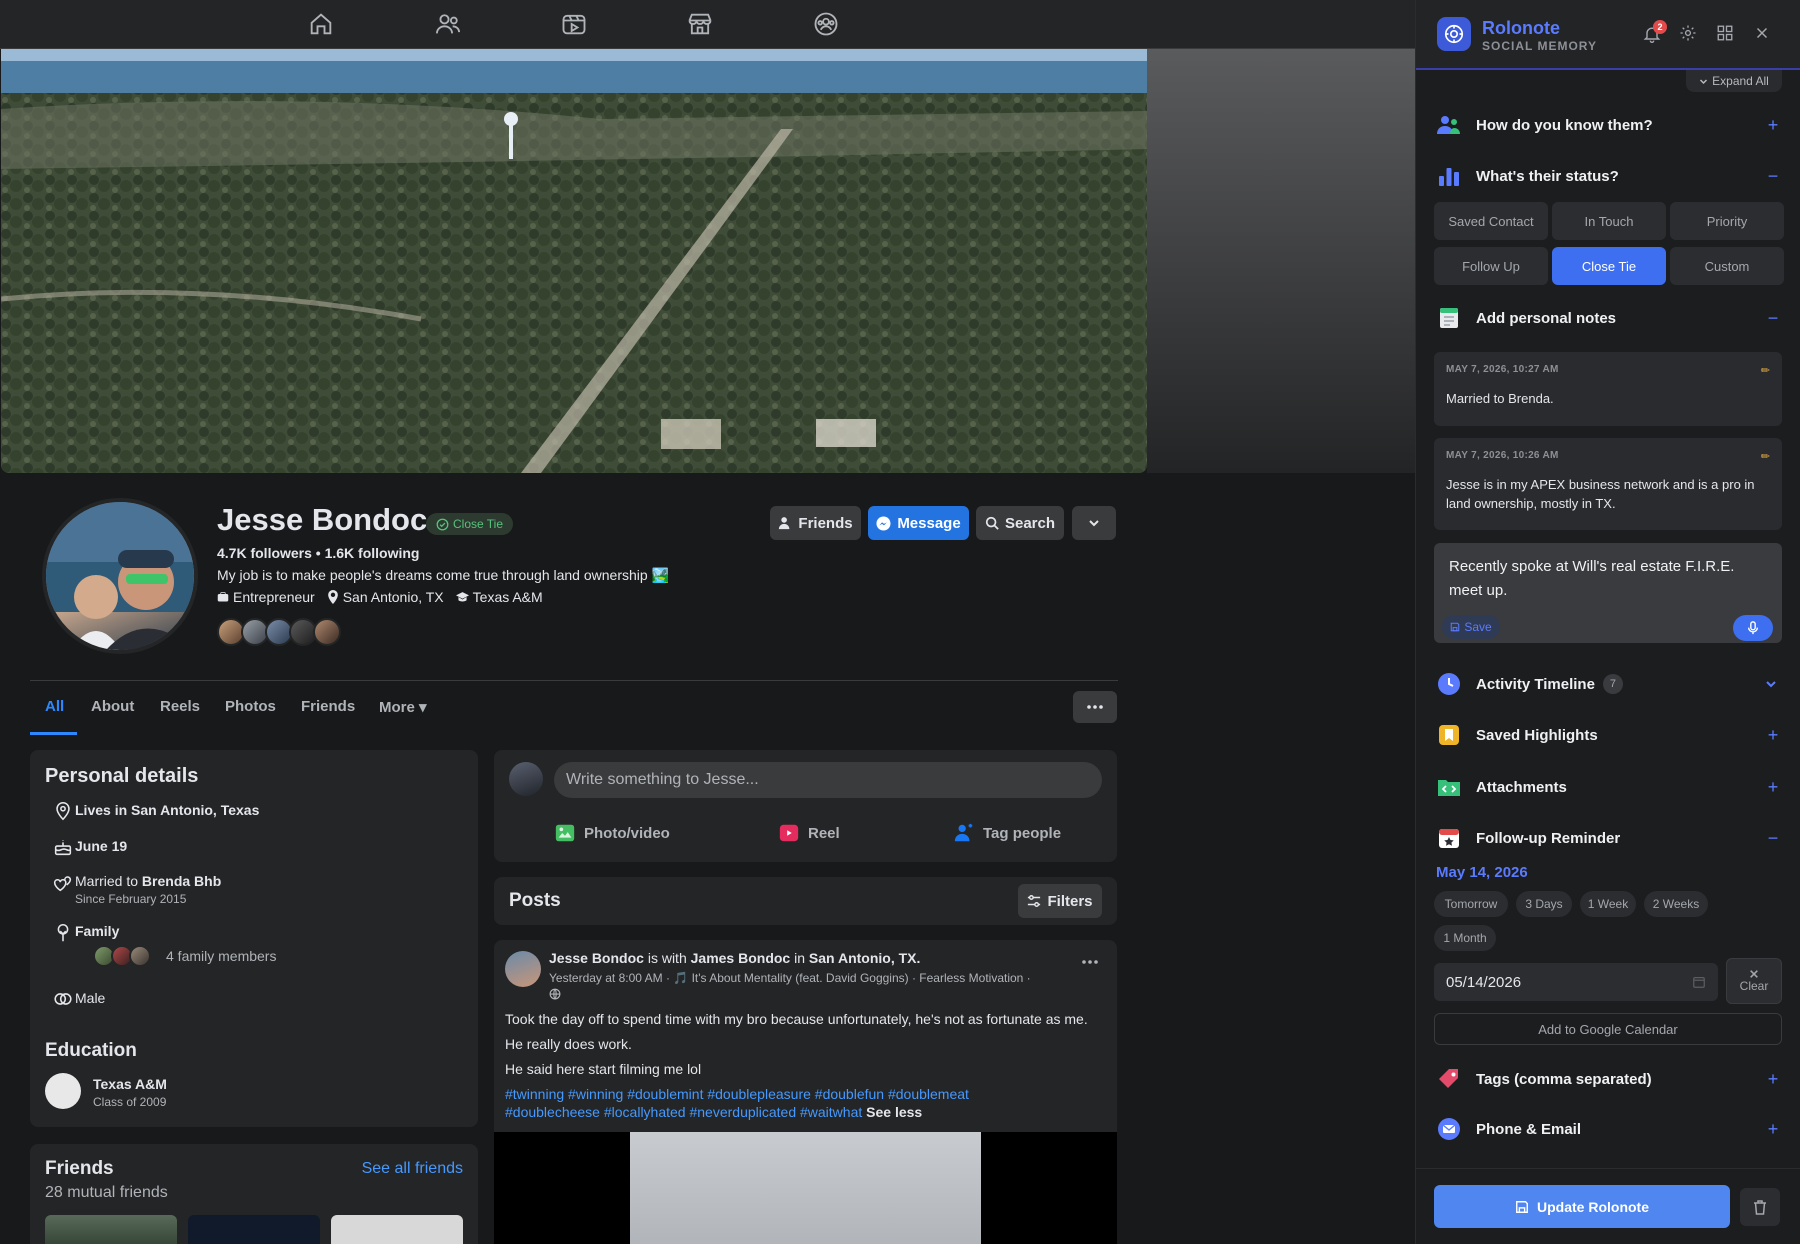  Describe the element at coordinates (1491, 221) in the screenshot. I see `status-saved-contact: Saved Contact` at that location.